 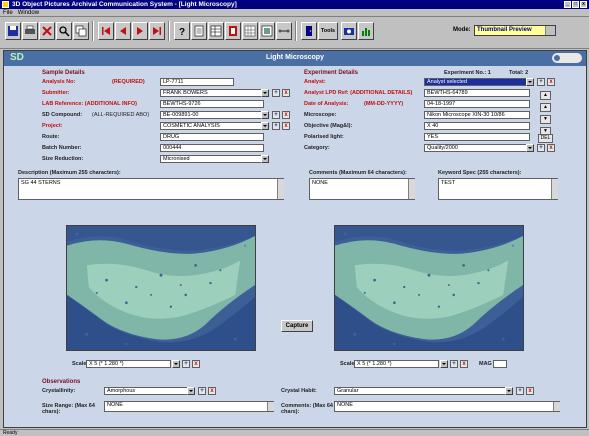 What do you see at coordinates (212, 137) in the screenshot?
I see `route-field: DRUG` at bounding box center [212, 137].